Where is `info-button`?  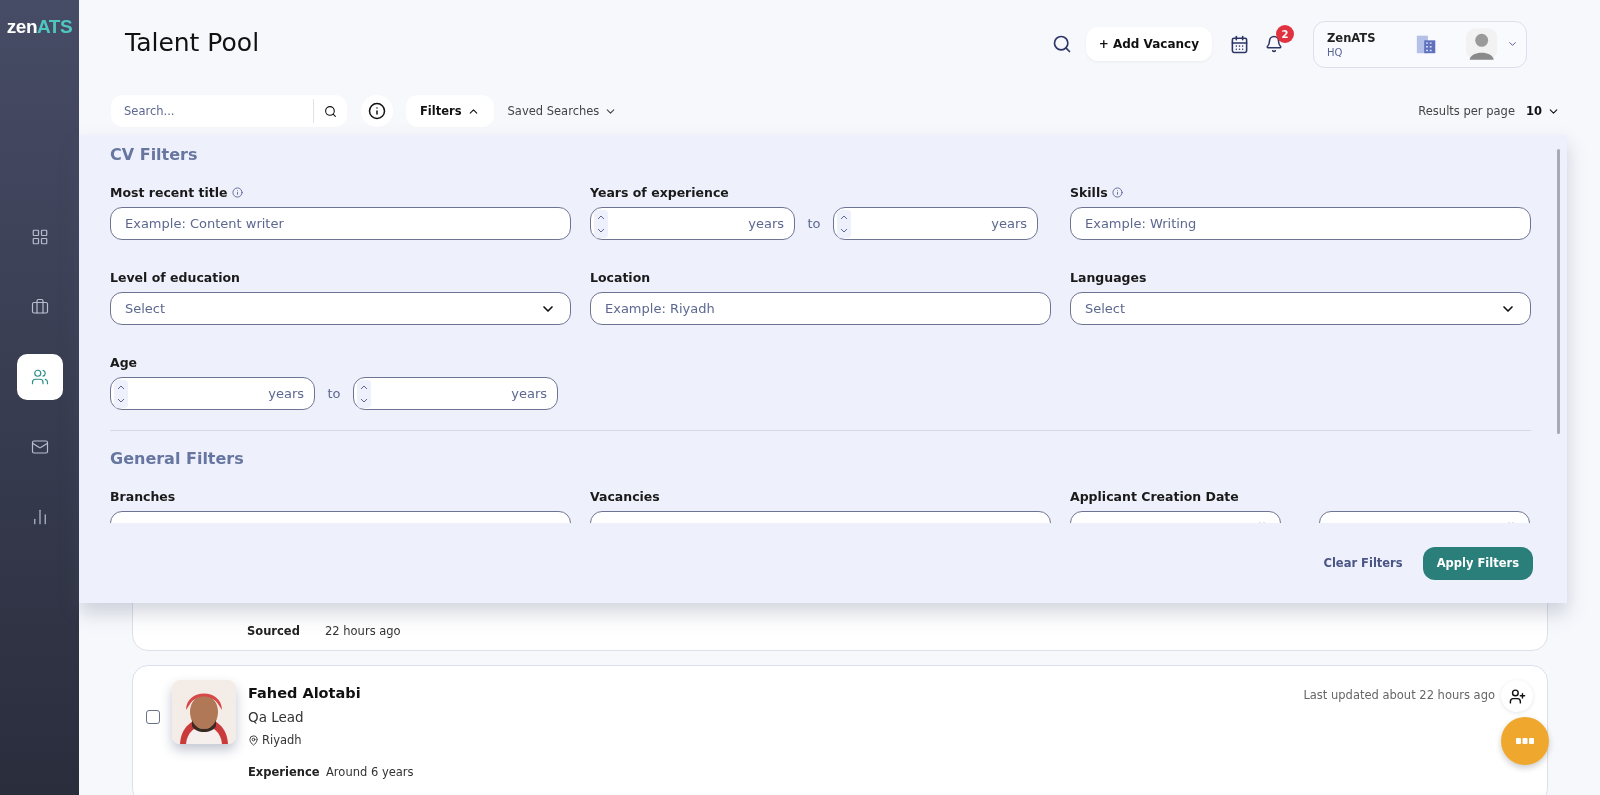 info-button is located at coordinates (377, 111).